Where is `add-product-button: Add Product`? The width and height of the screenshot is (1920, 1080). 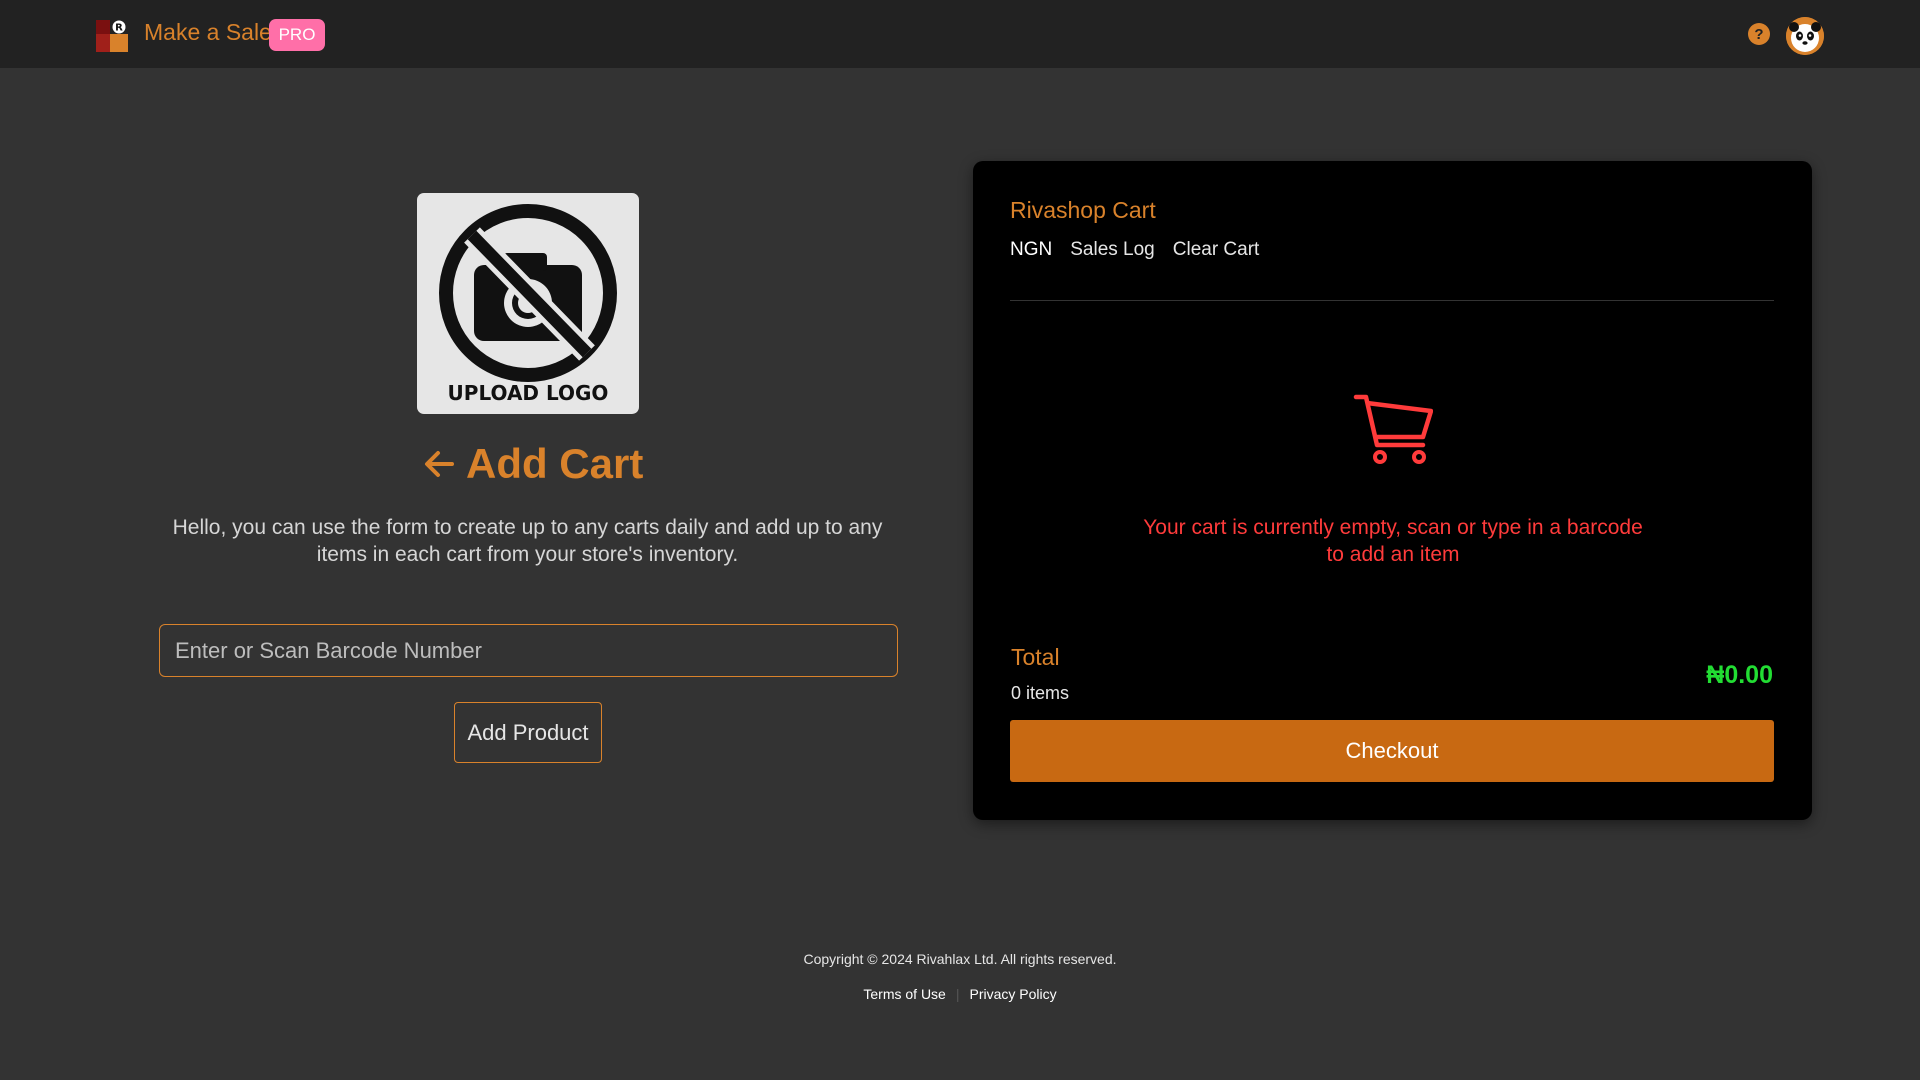
add-product-button: Add Product is located at coordinates (528, 732).